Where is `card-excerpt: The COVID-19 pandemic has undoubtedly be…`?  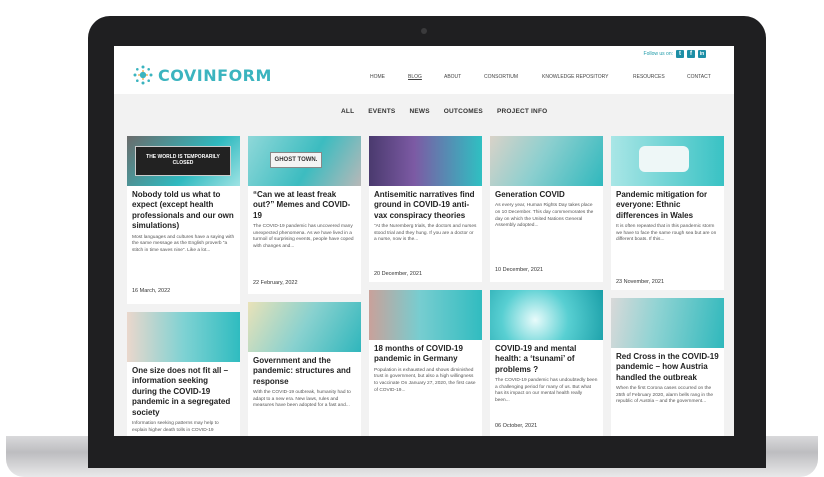 card-excerpt: The COVID-19 pandemic has undoubtedly be… is located at coordinates (546, 390).